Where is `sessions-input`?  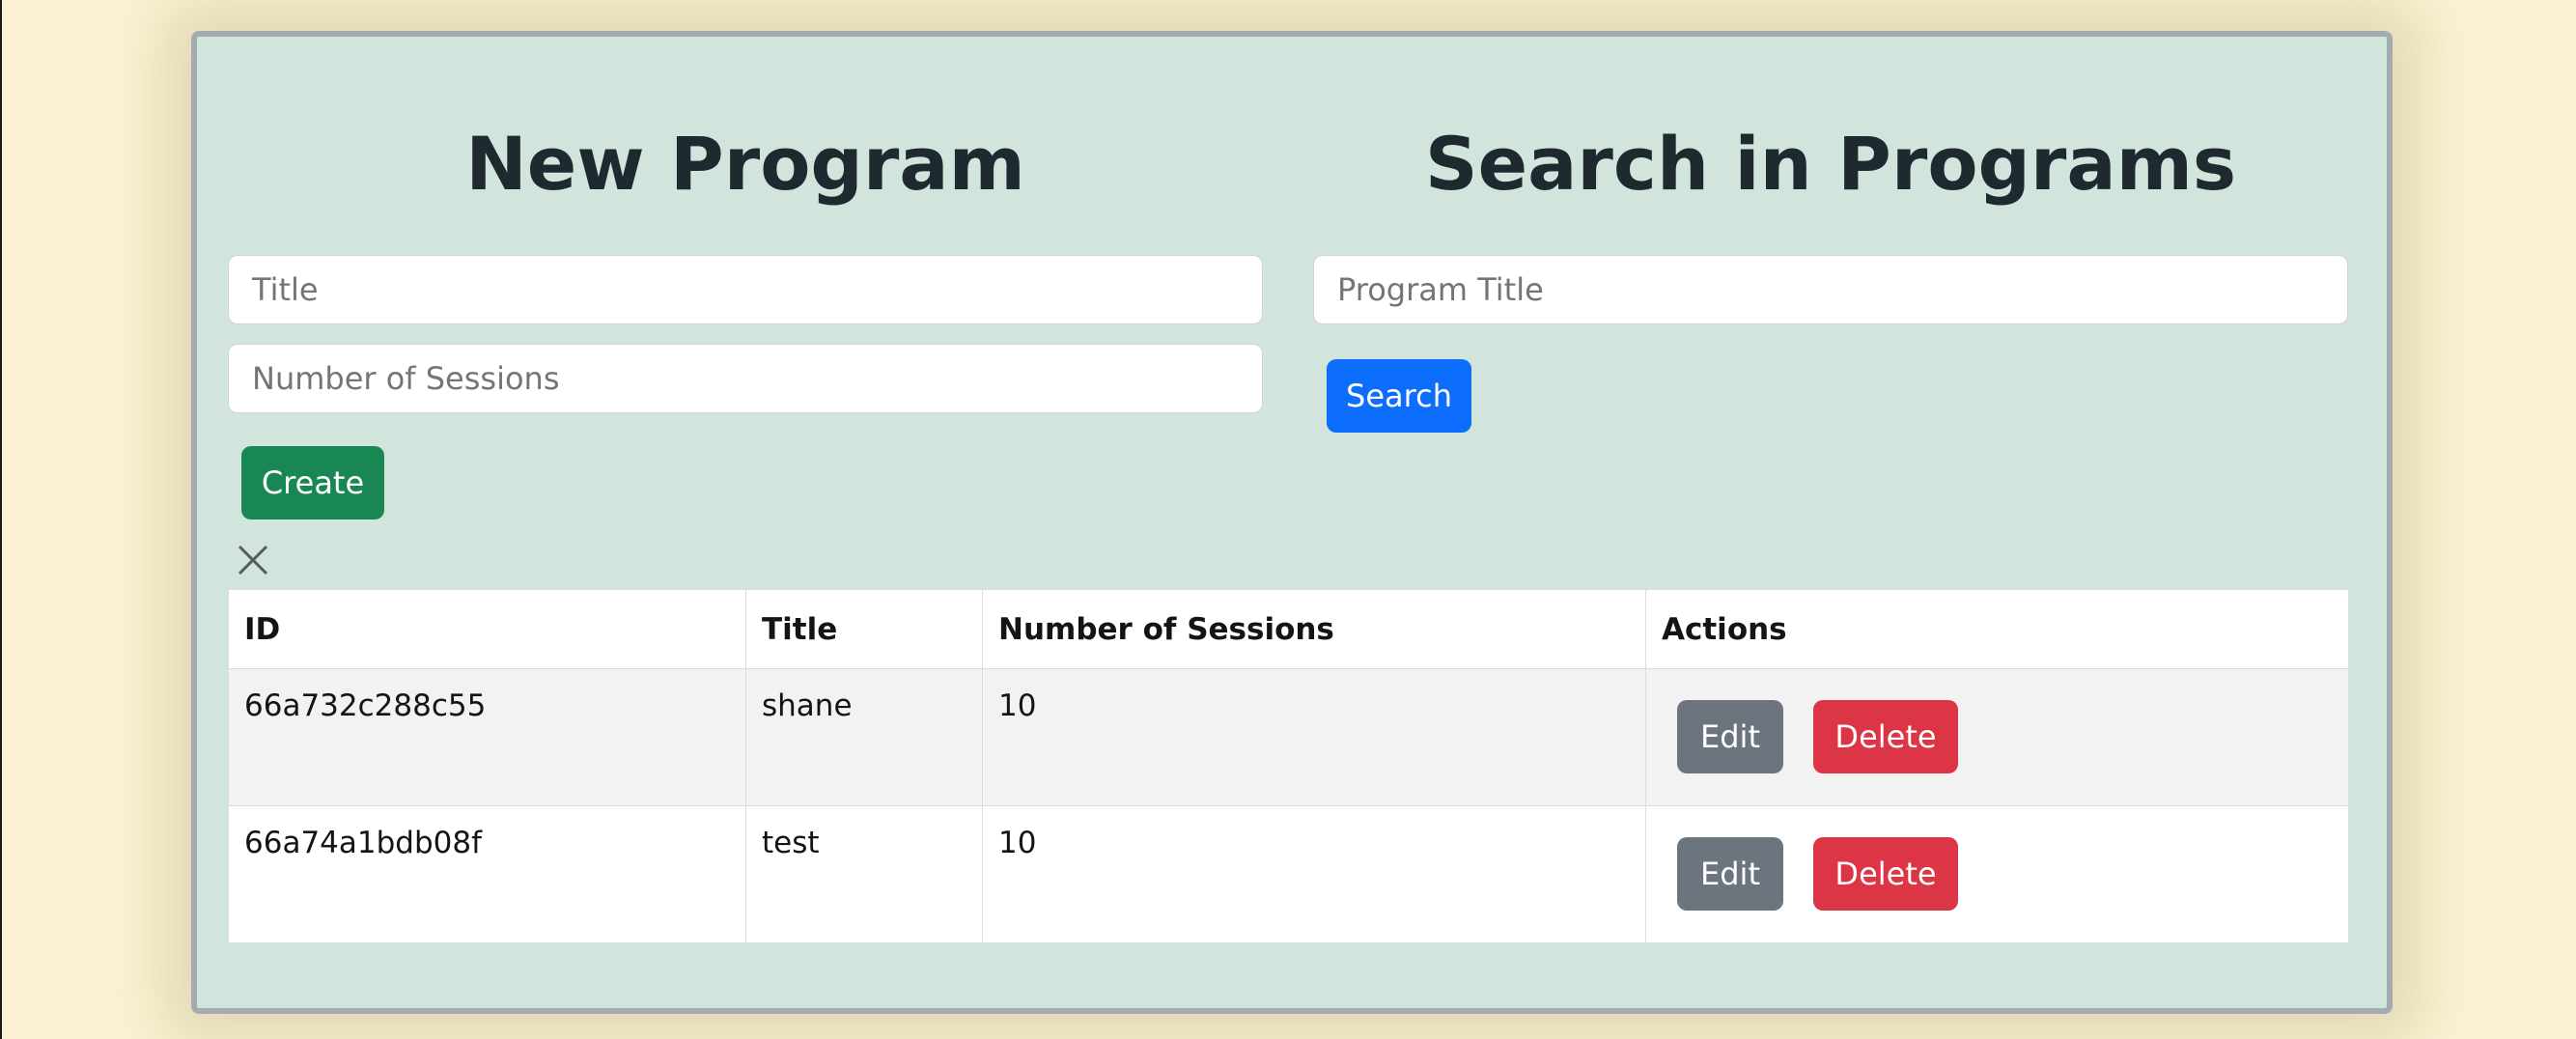
sessions-input is located at coordinates (746, 378).